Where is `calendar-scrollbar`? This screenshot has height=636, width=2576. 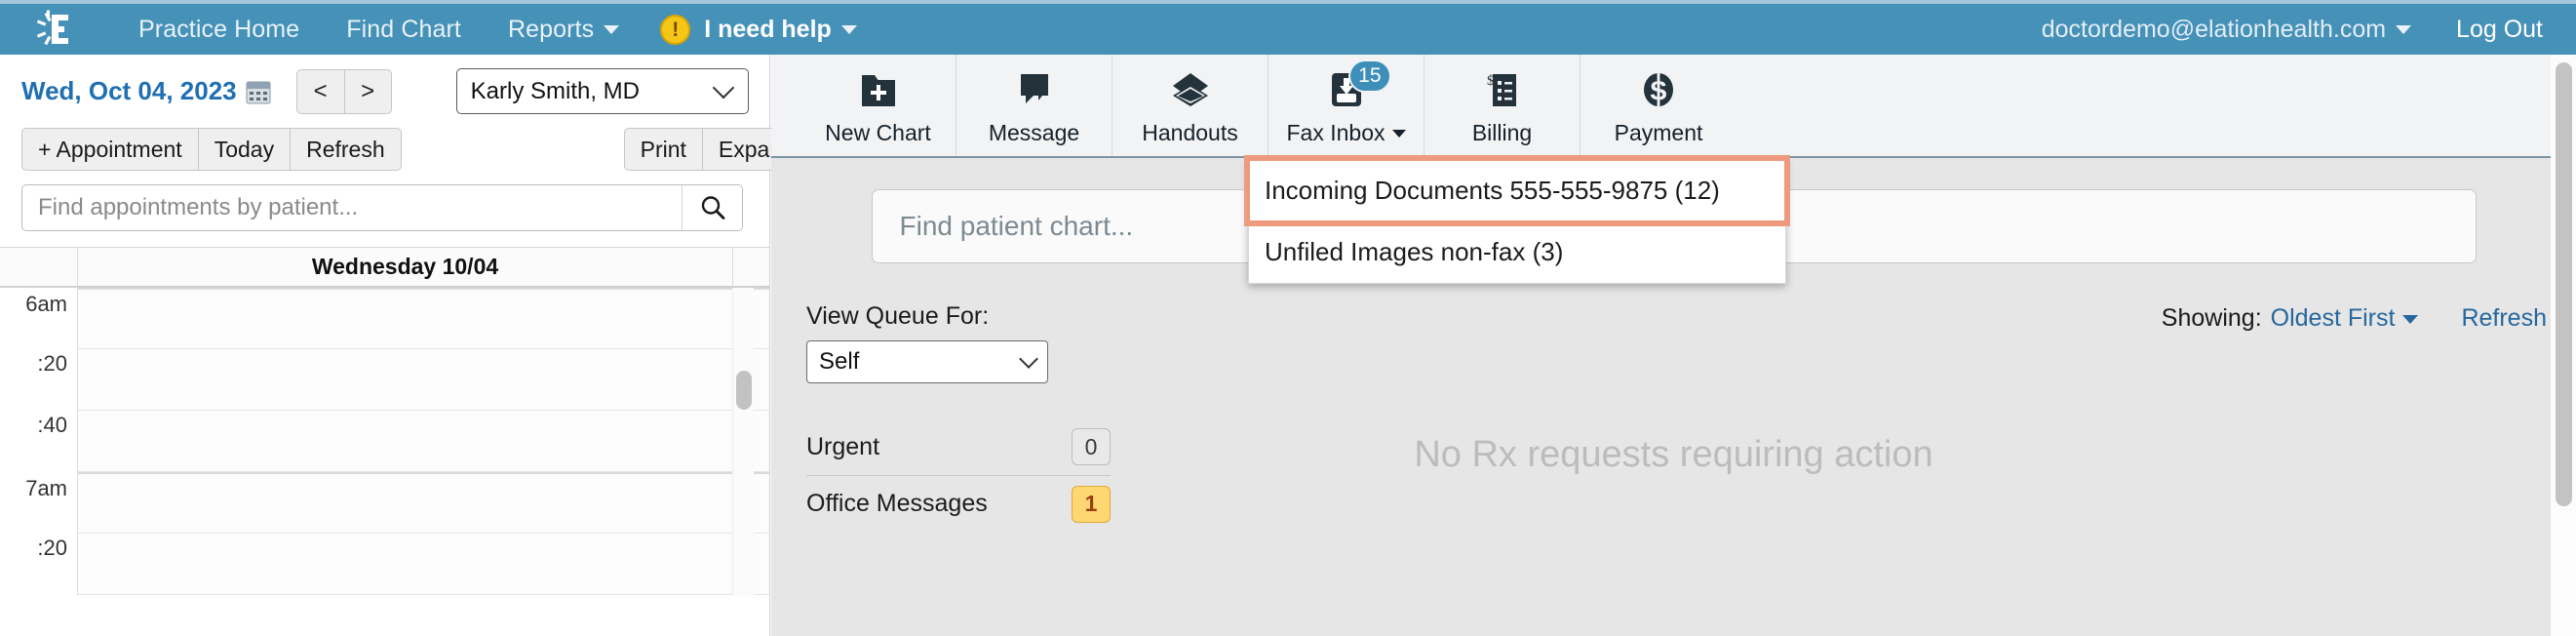
calendar-scrollbar is located at coordinates (743, 442).